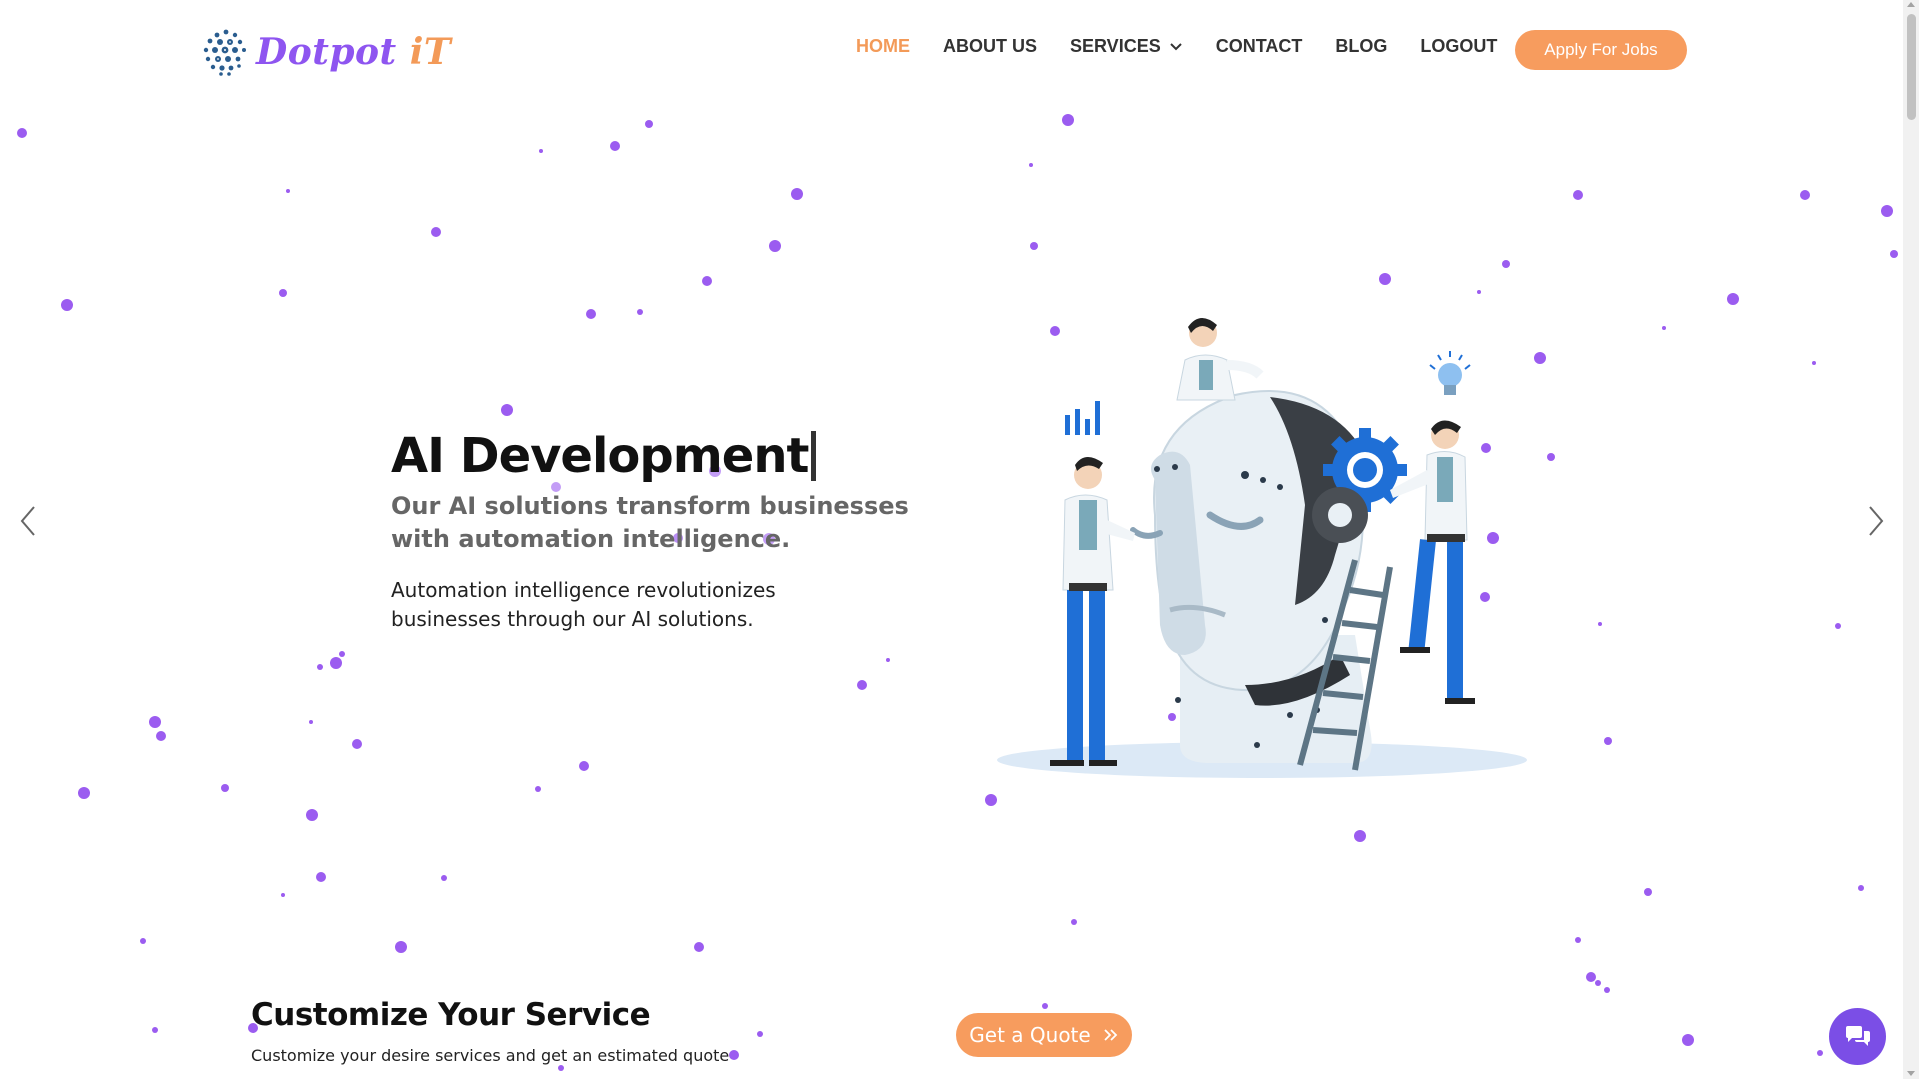  Describe the element at coordinates (814, 456) in the screenshot. I see `typing-cursor` at that location.